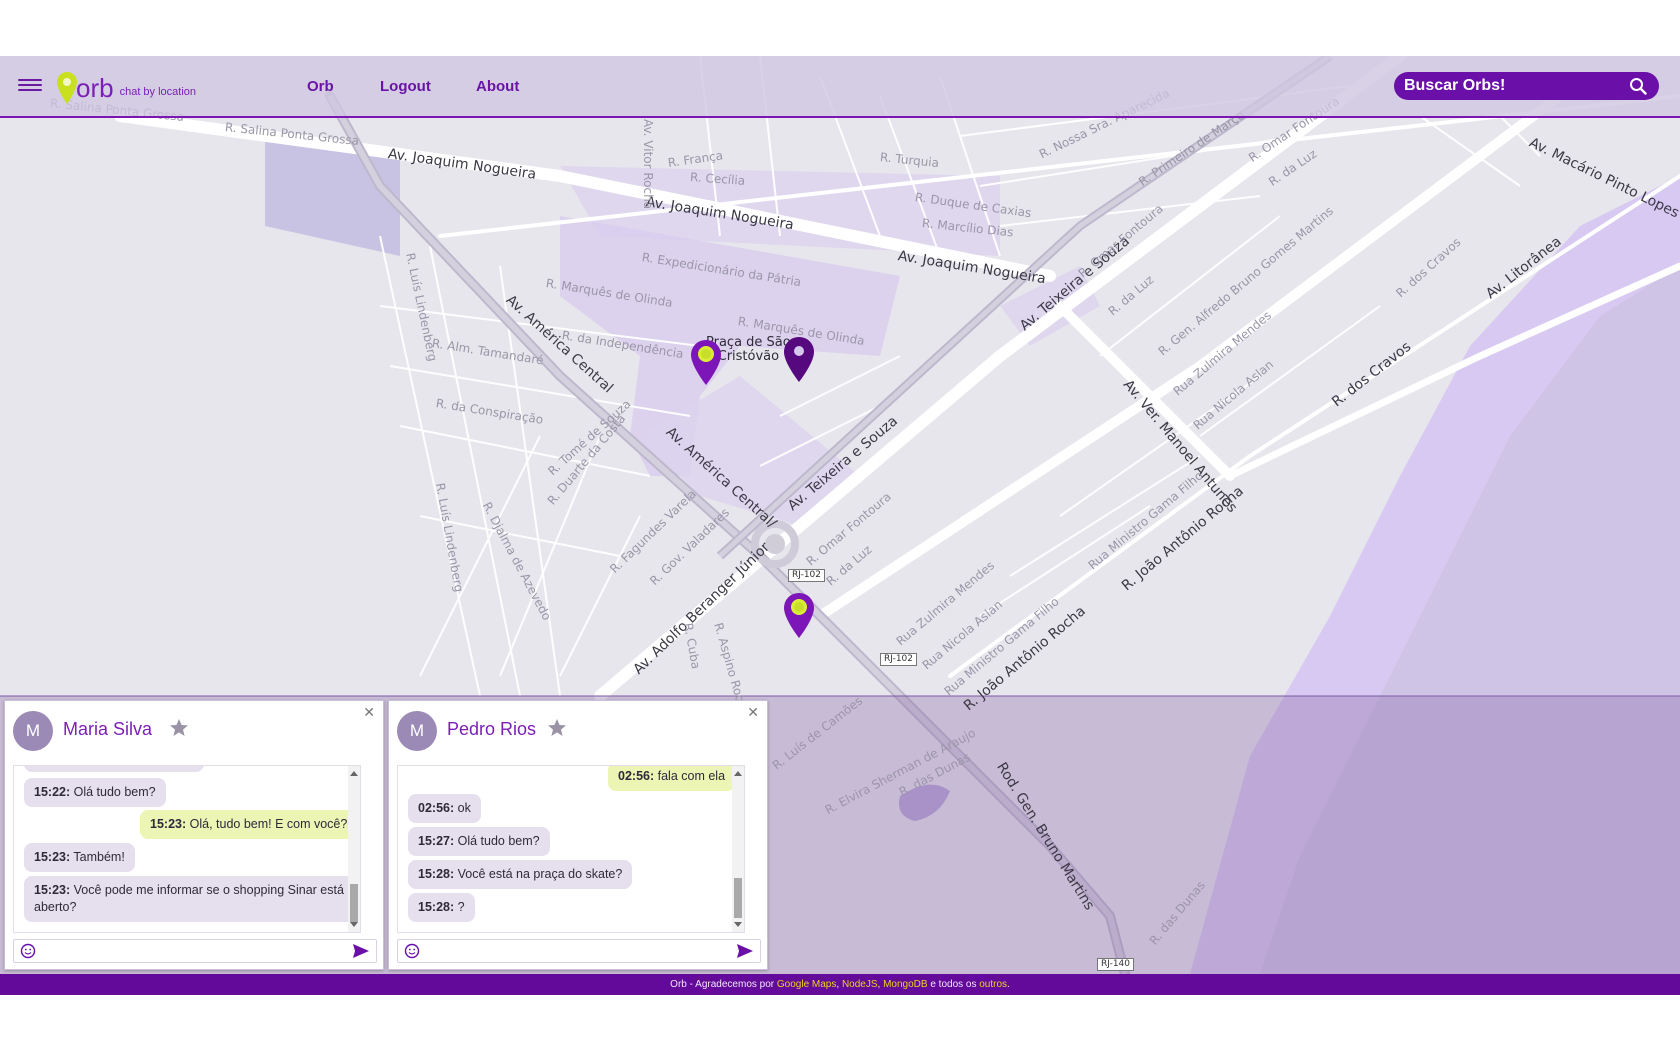  What do you see at coordinates (405, 86) in the screenshot?
I see `nav-logout: Logout` at bounding box center [405, 86].